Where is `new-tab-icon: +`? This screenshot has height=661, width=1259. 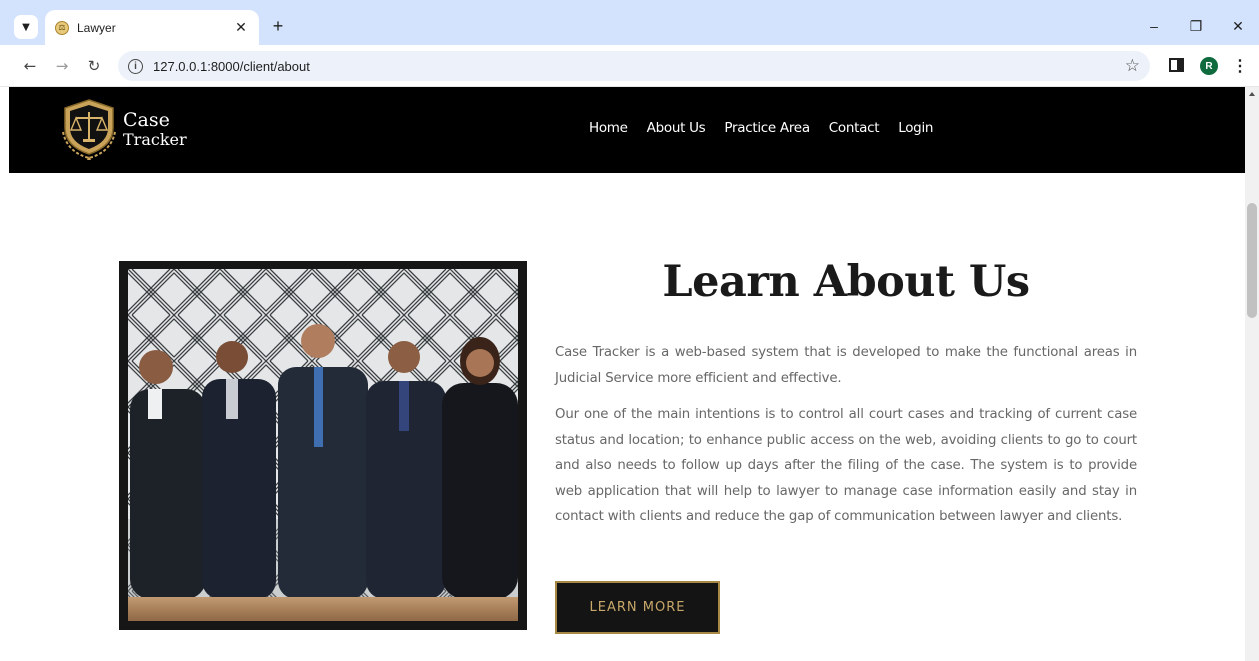
new-tab-icon: + is located at coordinates (278, 26).